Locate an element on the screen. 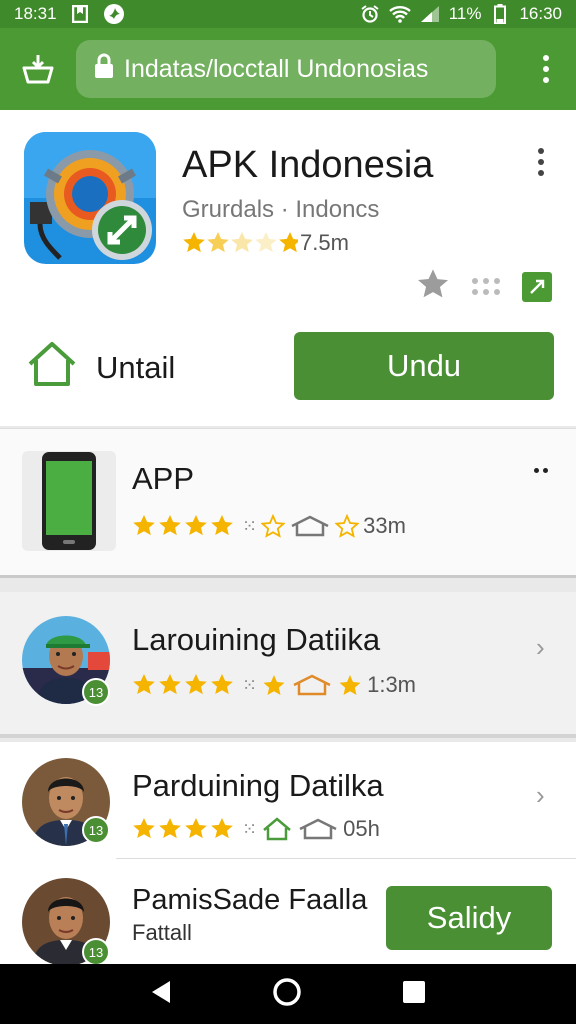  list-item-rating: ⁙ 05h is located at coordinates (256, 829).